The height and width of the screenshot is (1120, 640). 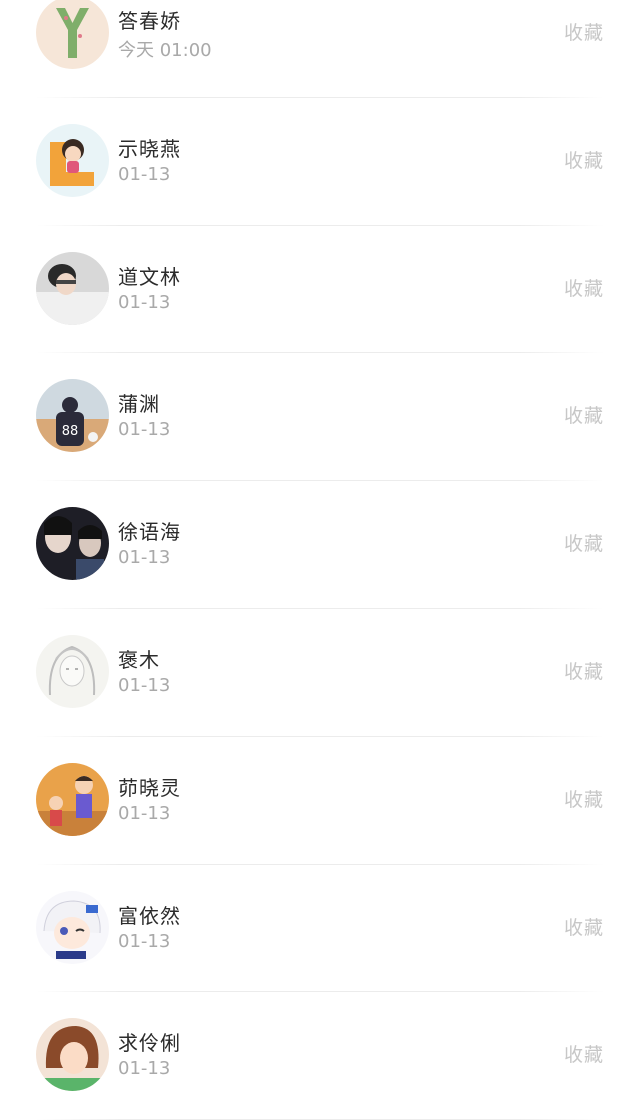 I want to click on contact-name: 富依然, so click(x=149, y=915).